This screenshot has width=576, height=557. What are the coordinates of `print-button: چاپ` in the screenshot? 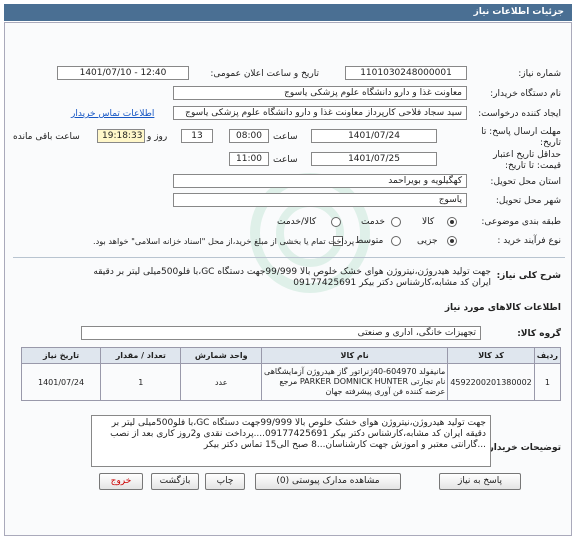 It's located at (225, 481).